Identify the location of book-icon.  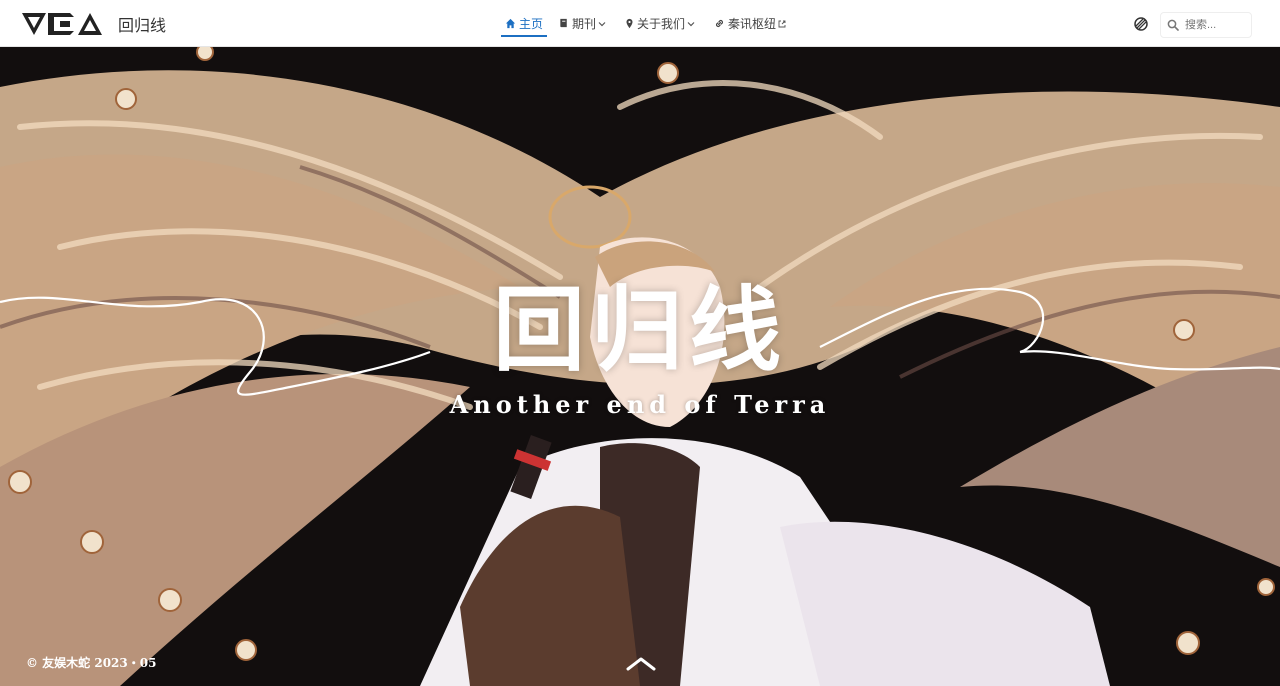
(563, 23).